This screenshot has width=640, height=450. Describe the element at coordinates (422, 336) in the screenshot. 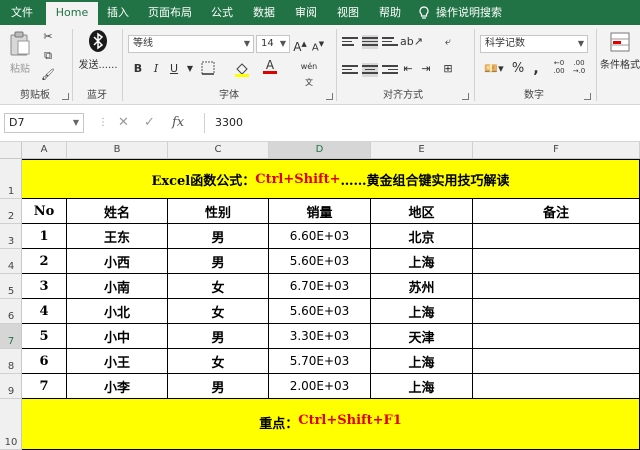

I see `cell-region: 天津` at that location.